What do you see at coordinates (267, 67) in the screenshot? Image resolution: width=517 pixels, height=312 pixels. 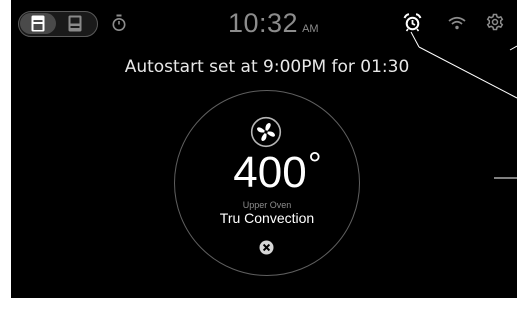 I see `autostart-message: Autostart set at 9:00PM for 01:30` at bounding box center [267, 67].